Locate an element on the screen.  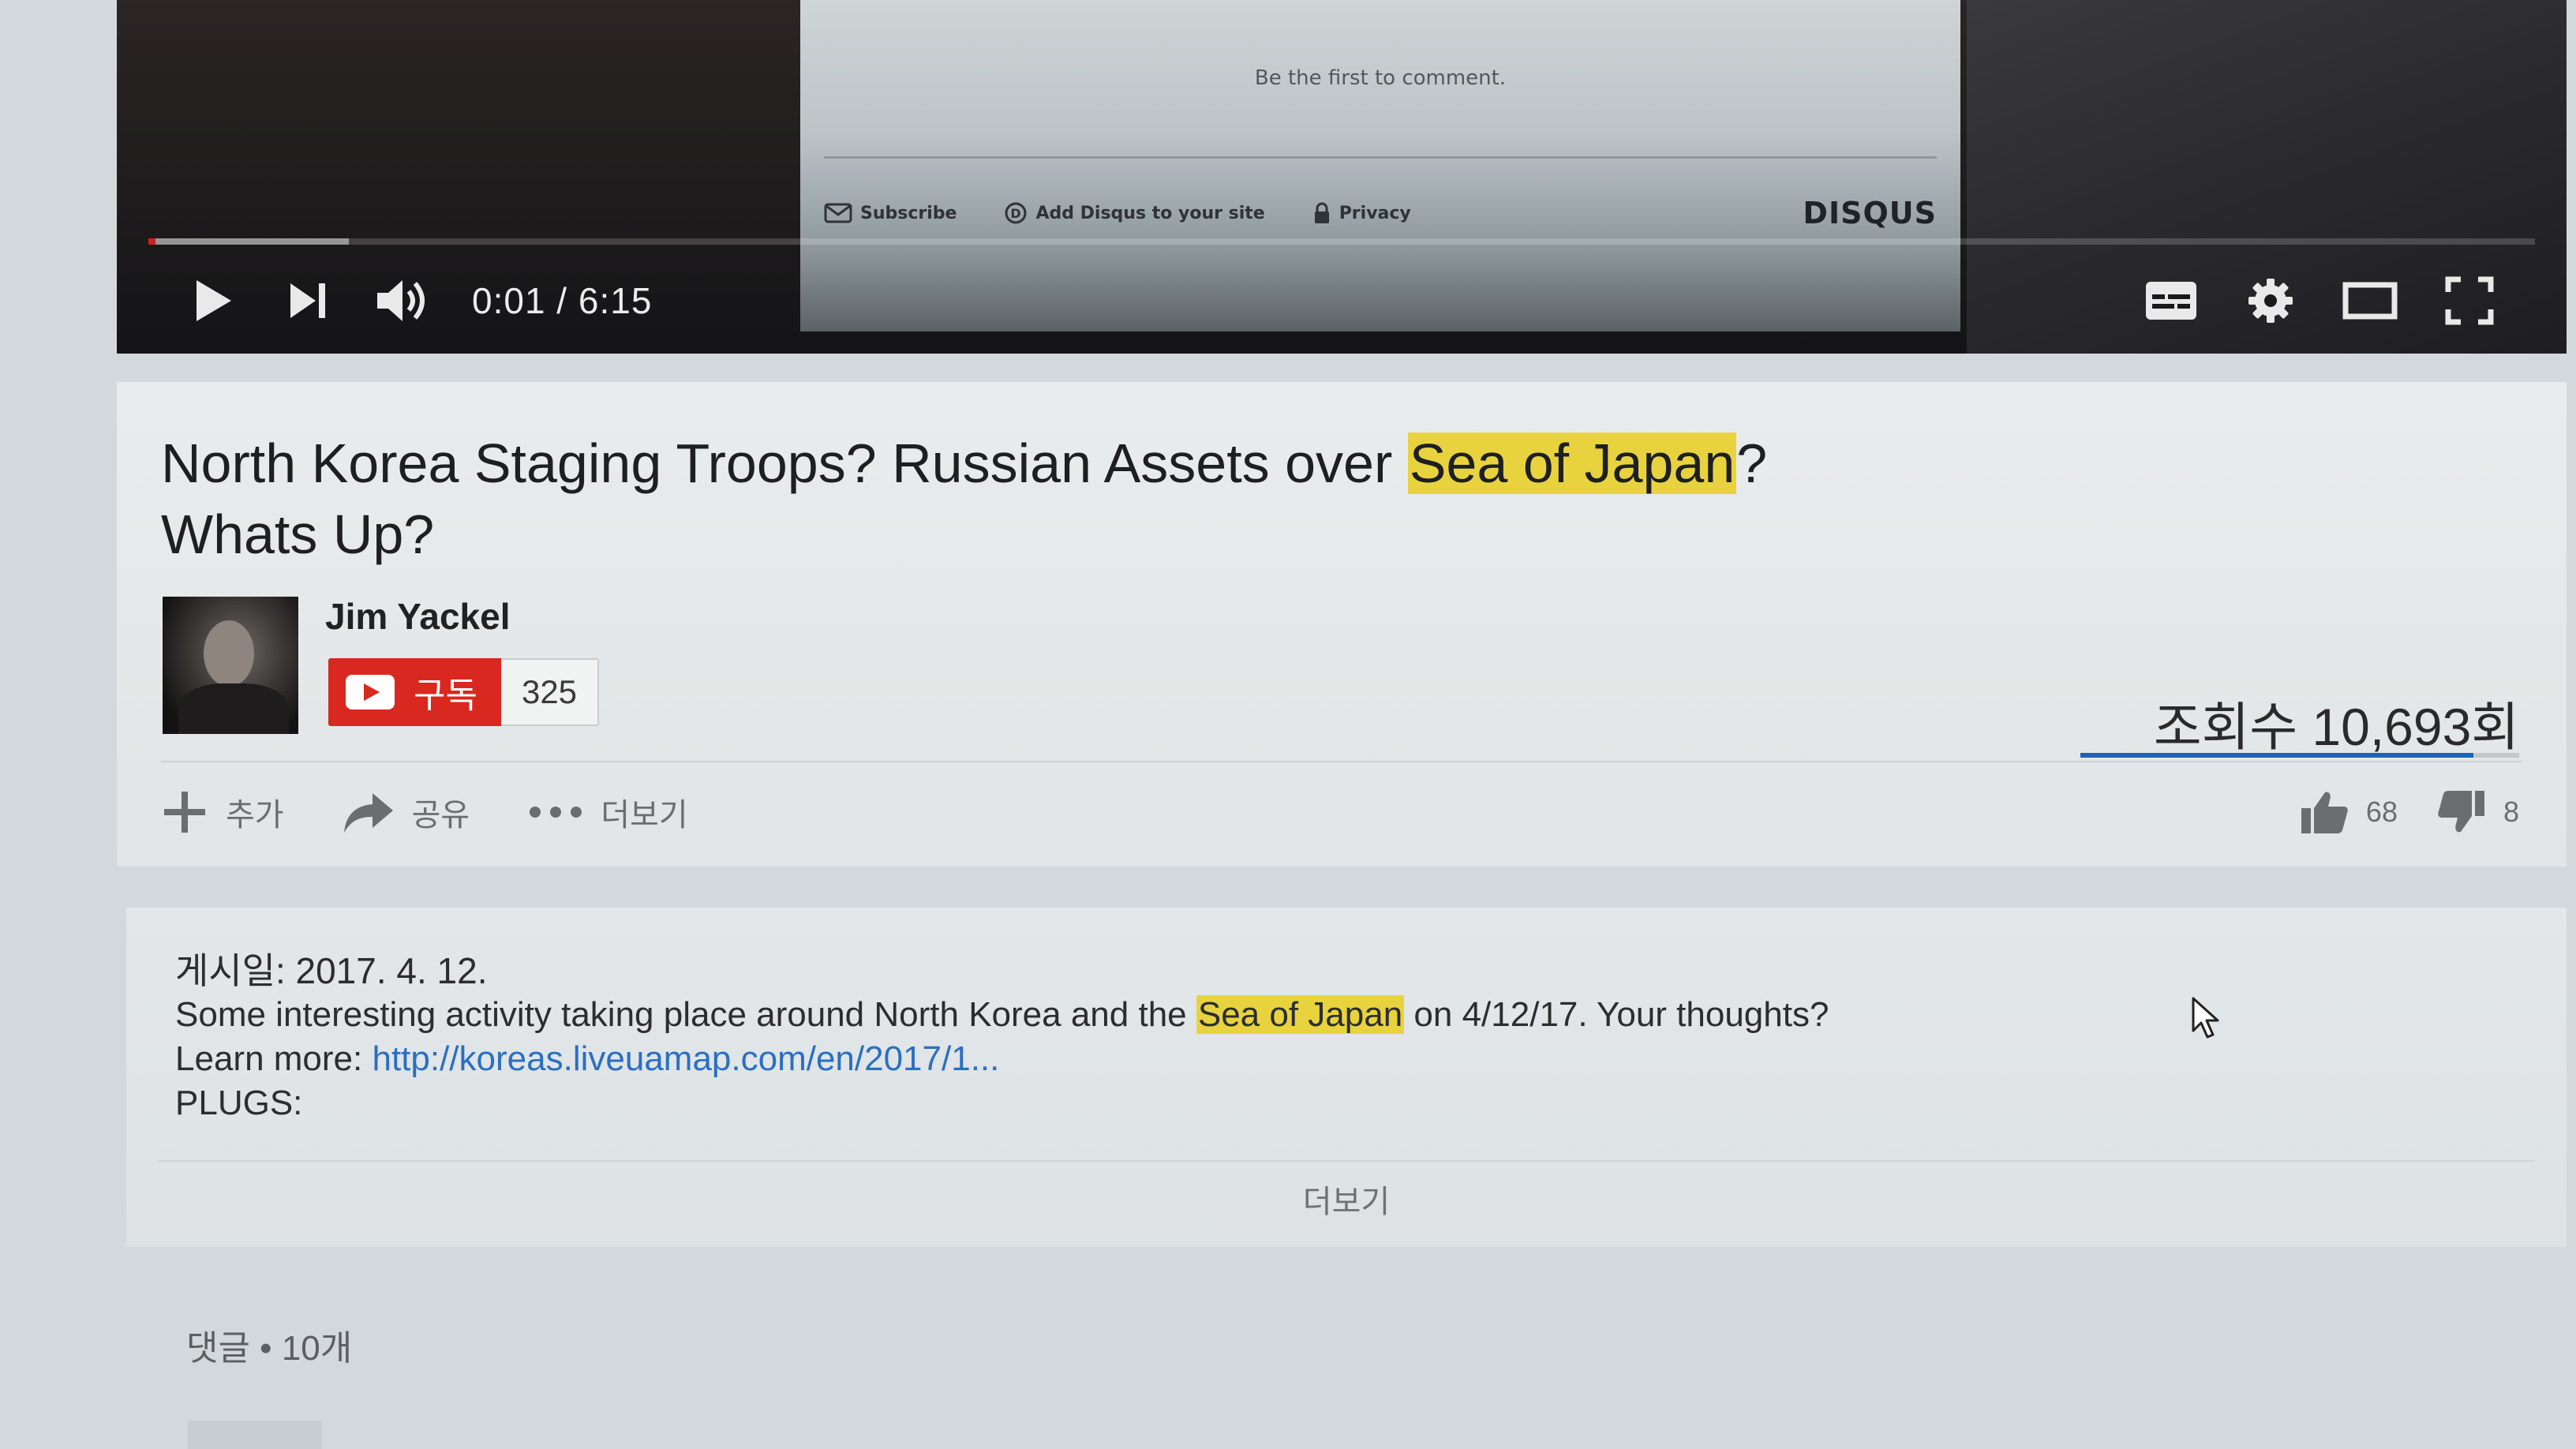
fullscreen-button is located at coordinates (2469, 300).